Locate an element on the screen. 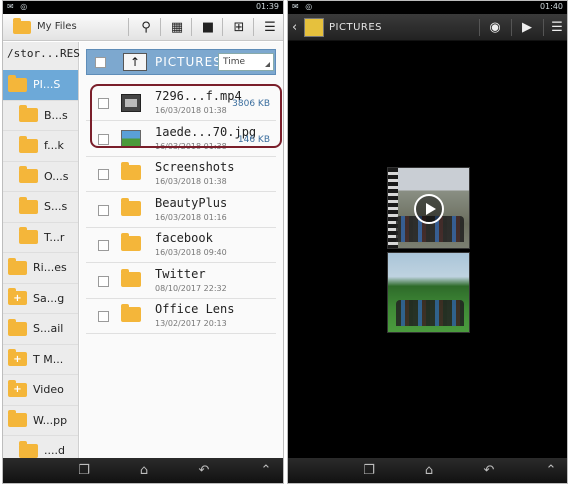  photo-scene is located at coordinates (430, 313).